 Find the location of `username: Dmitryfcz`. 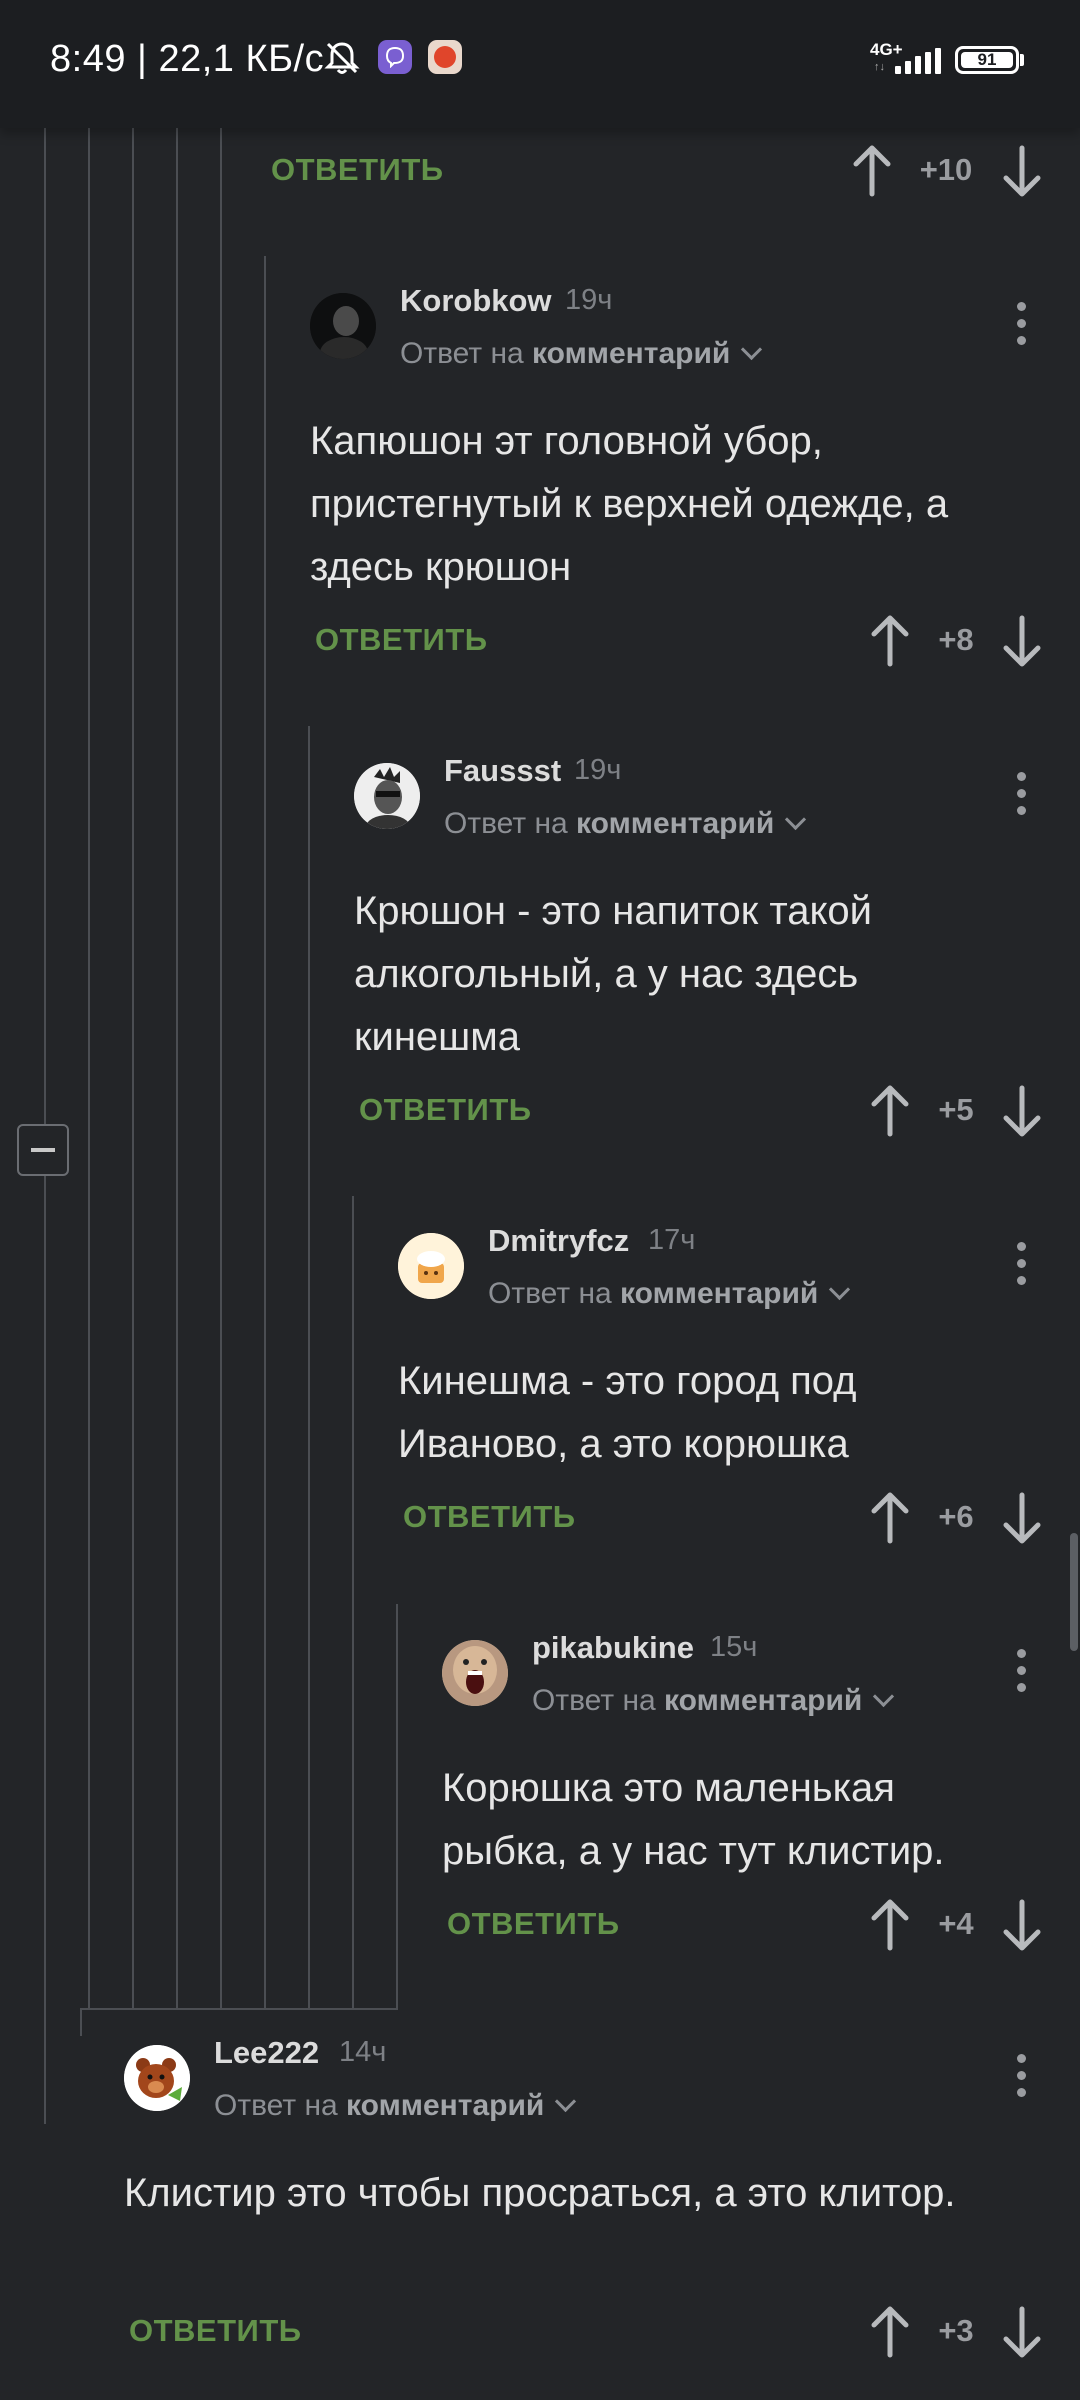

username: Dmitryfcz is located at coordinates (558, 1241).